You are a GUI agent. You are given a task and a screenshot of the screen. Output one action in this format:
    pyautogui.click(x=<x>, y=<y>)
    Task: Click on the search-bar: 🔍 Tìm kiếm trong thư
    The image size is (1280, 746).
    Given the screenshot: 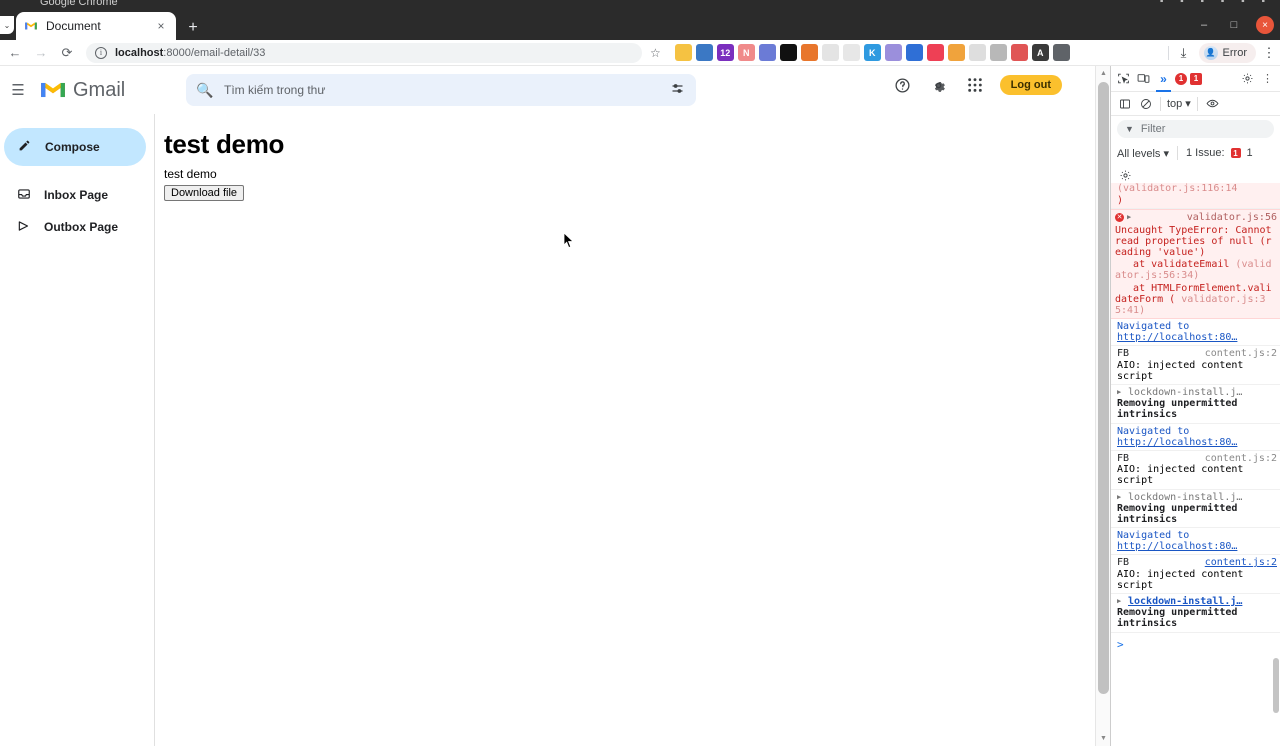 What is the action you would take?
    pyautogui.click(x=441, y=90)
    